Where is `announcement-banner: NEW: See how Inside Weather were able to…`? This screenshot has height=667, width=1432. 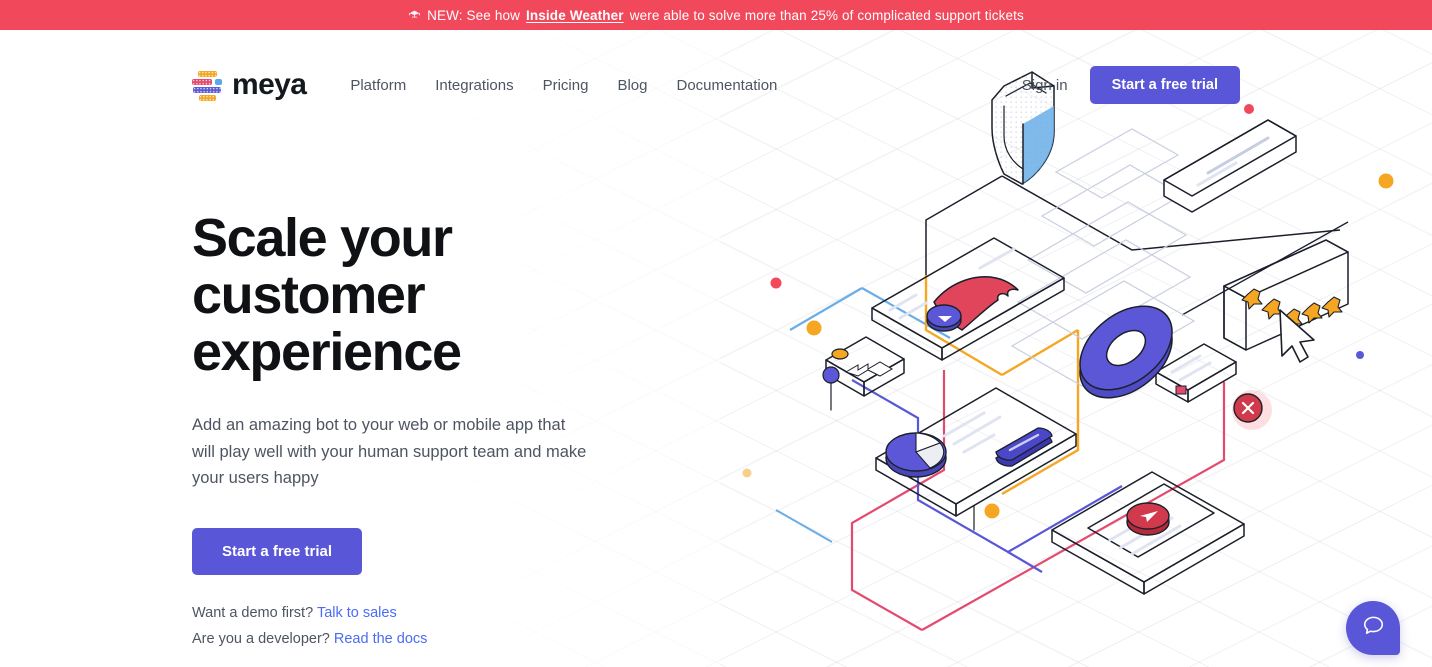
announcement-banner: NEW: See how Inside Weather were able to… is located at coordinates (716, 15).